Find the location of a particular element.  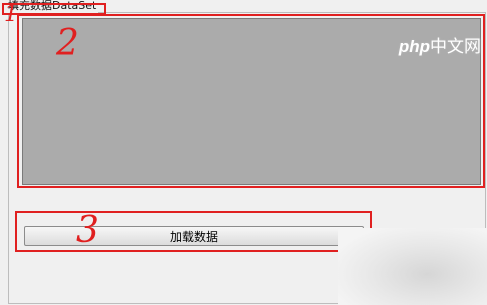

watermark-brand: php is located at coordinates (414, 46).